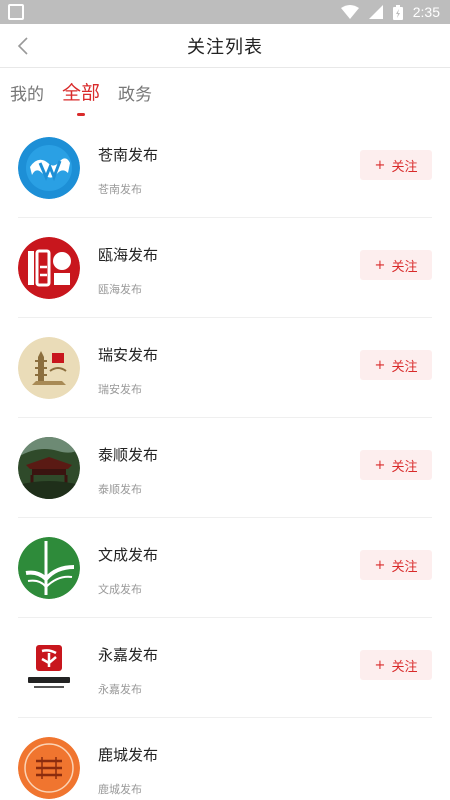  I want to click on status-bar: 2:35, so click(225, 12).